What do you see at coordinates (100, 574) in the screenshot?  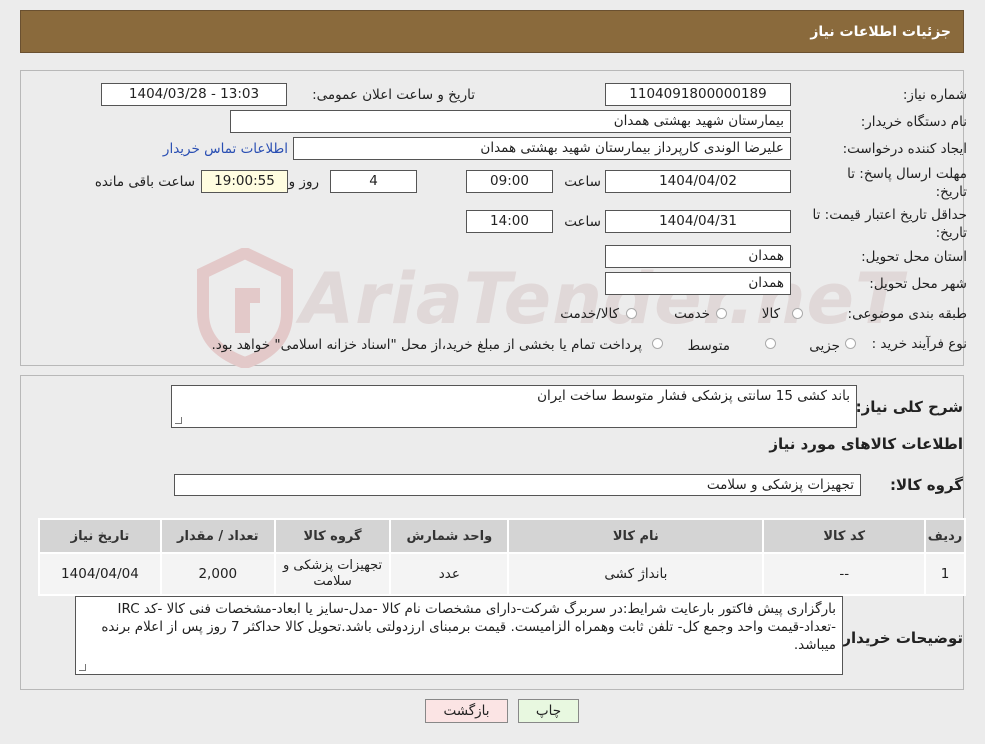 I see `cell-need-date: 1404/04/04` at bounding box center [100, 574].